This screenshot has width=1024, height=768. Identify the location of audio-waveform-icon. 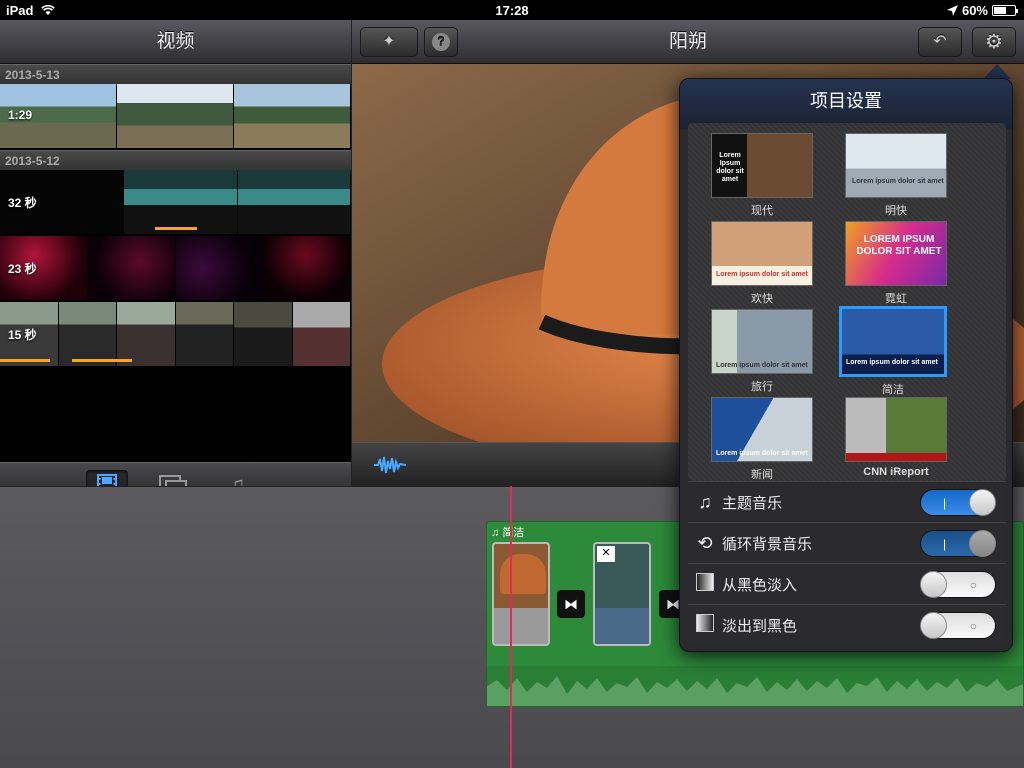
(390, 465).